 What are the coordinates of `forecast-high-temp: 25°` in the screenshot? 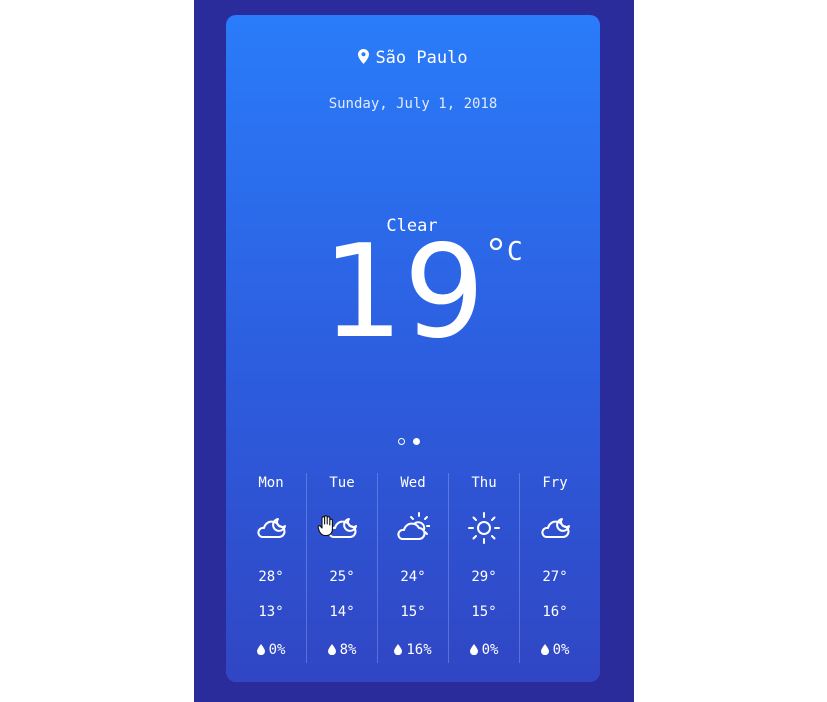 It's located at (342, 577).